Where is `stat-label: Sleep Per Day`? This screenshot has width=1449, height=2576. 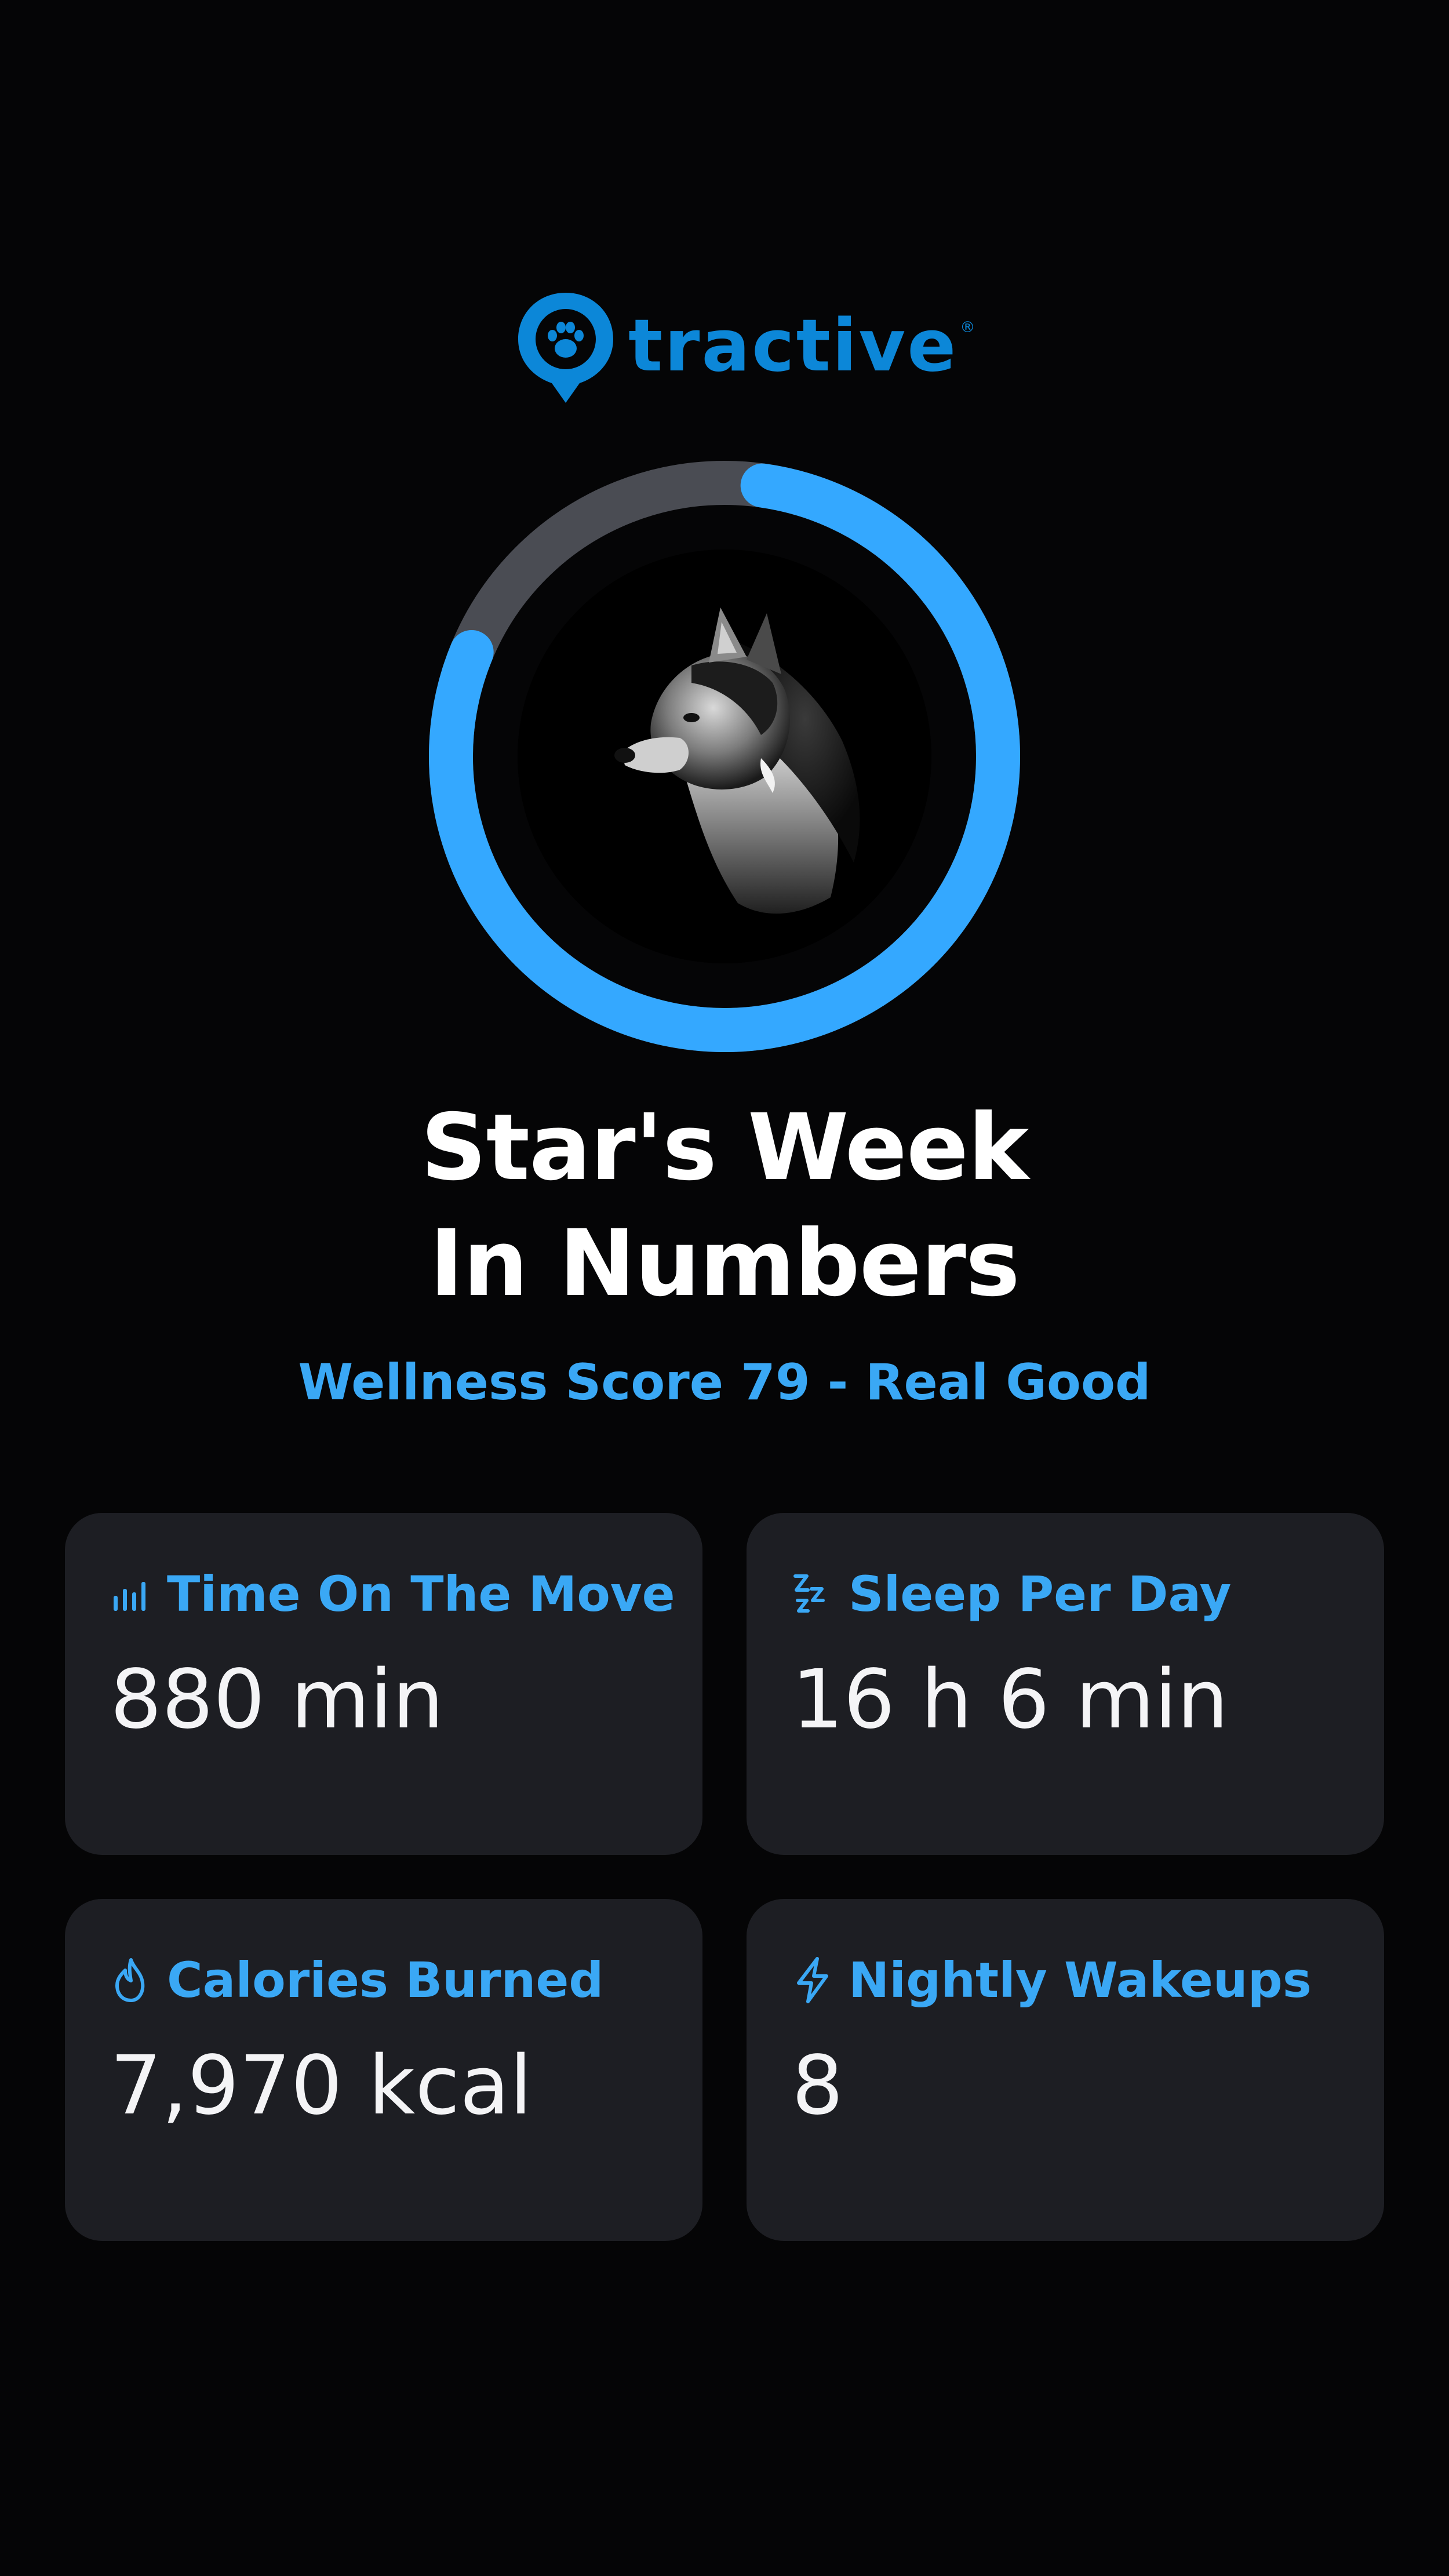 stat-label: Sleep Per Day is located at coordinates (1040, 1594).